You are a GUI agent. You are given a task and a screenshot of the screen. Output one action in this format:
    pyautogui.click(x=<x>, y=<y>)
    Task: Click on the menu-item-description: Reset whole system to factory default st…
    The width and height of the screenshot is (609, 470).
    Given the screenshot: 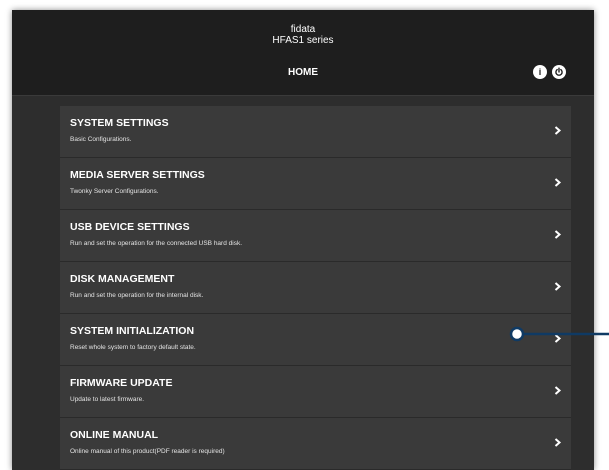 What is the action you would take?
    pyautogui.click(x=133, y=347)
    